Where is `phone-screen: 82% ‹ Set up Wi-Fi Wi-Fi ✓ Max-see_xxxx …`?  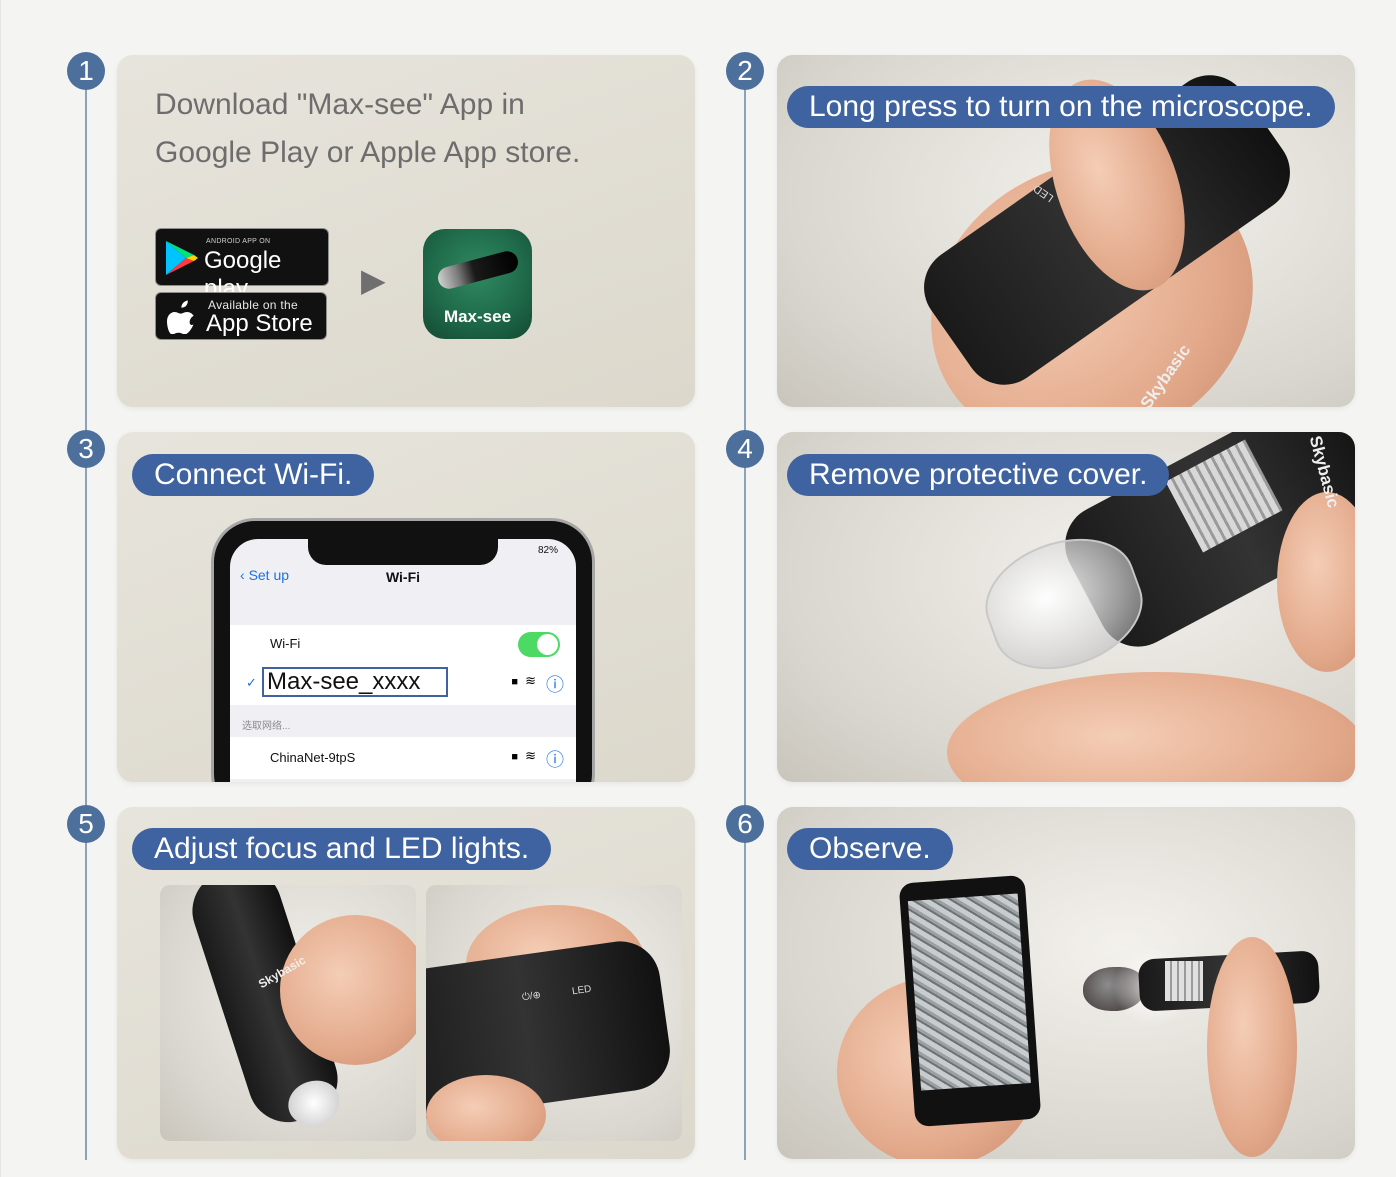 phone-screen: 82% ‹ Set up Wi-Fi Wi-Fi ✓ Max-see_xxxx … is located at coordinates (403, 660).